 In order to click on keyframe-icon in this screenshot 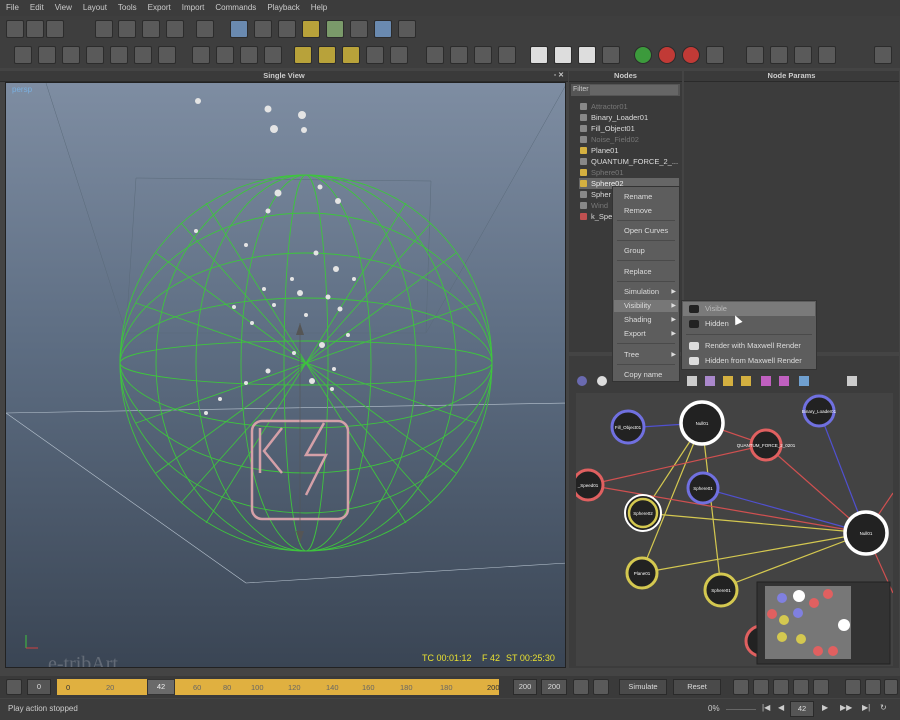, I will do `click(581, 687)`.